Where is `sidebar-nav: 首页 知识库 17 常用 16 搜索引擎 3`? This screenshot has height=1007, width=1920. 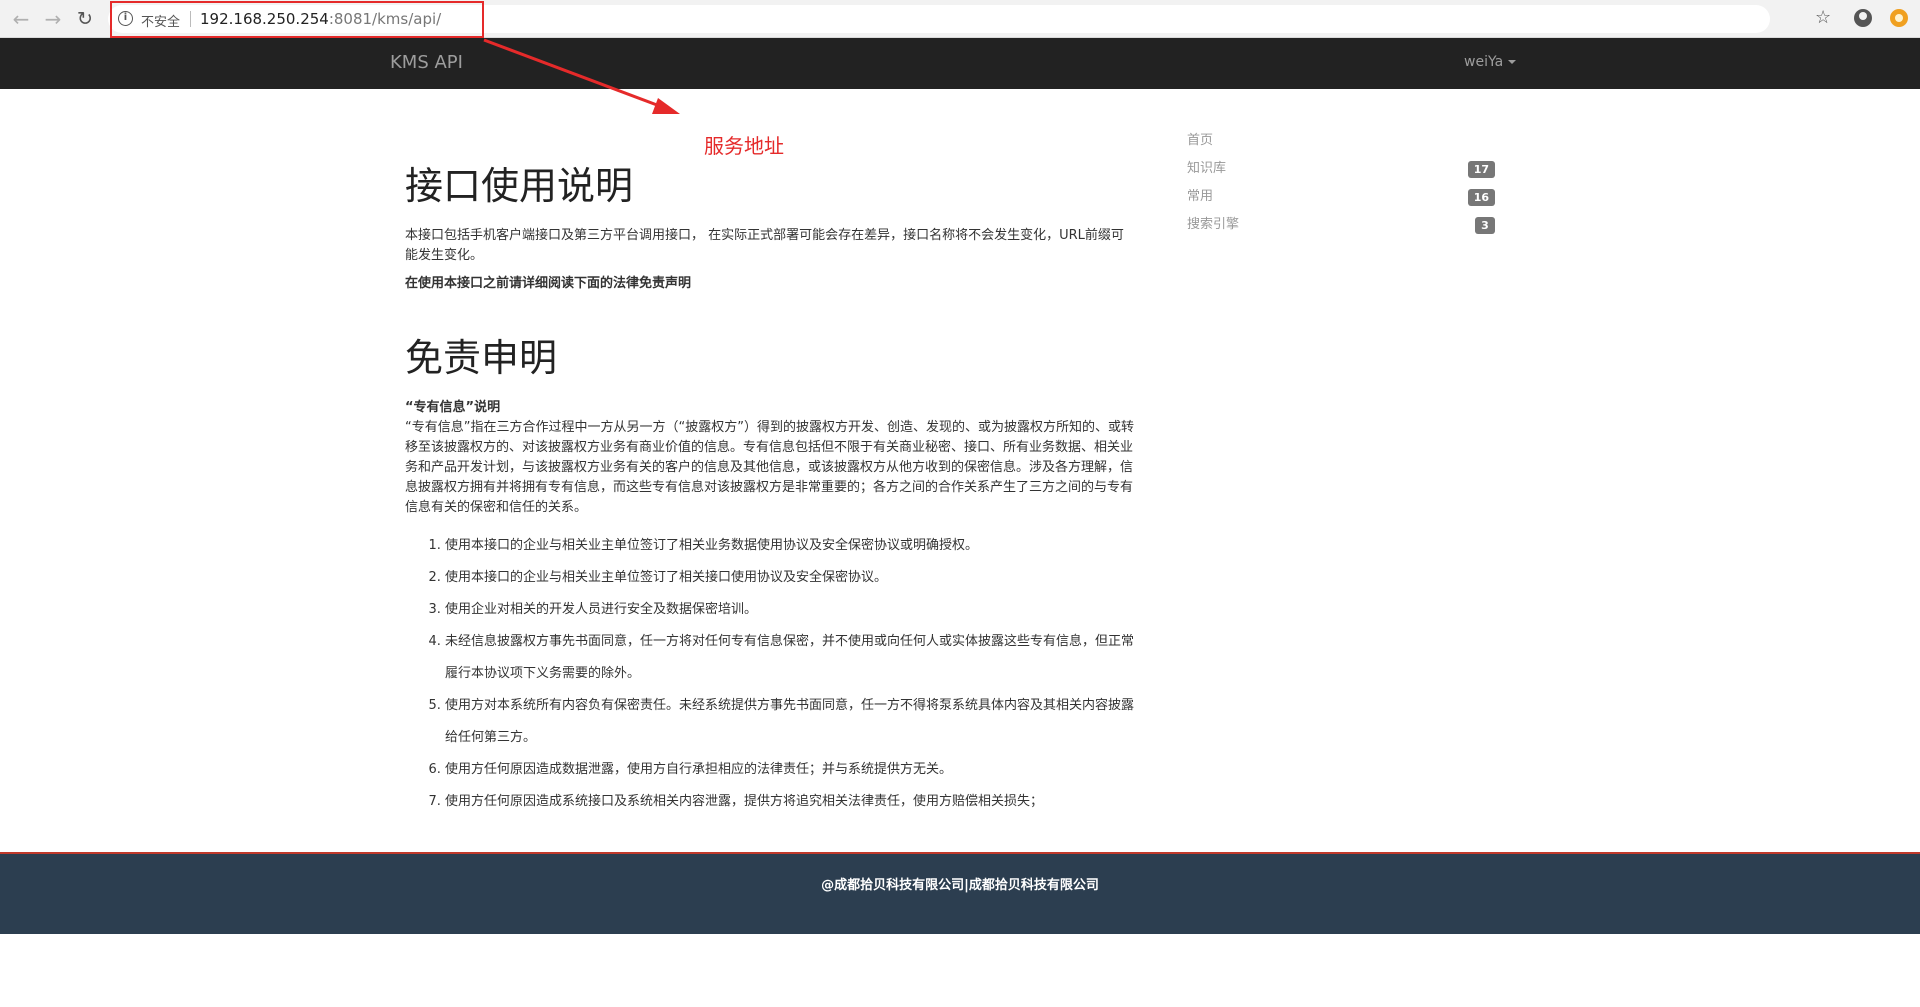 sidebar-nav: 首页 知识库 17 常用 16 搜索引擎 3 is located at coordinates (1341, 186).